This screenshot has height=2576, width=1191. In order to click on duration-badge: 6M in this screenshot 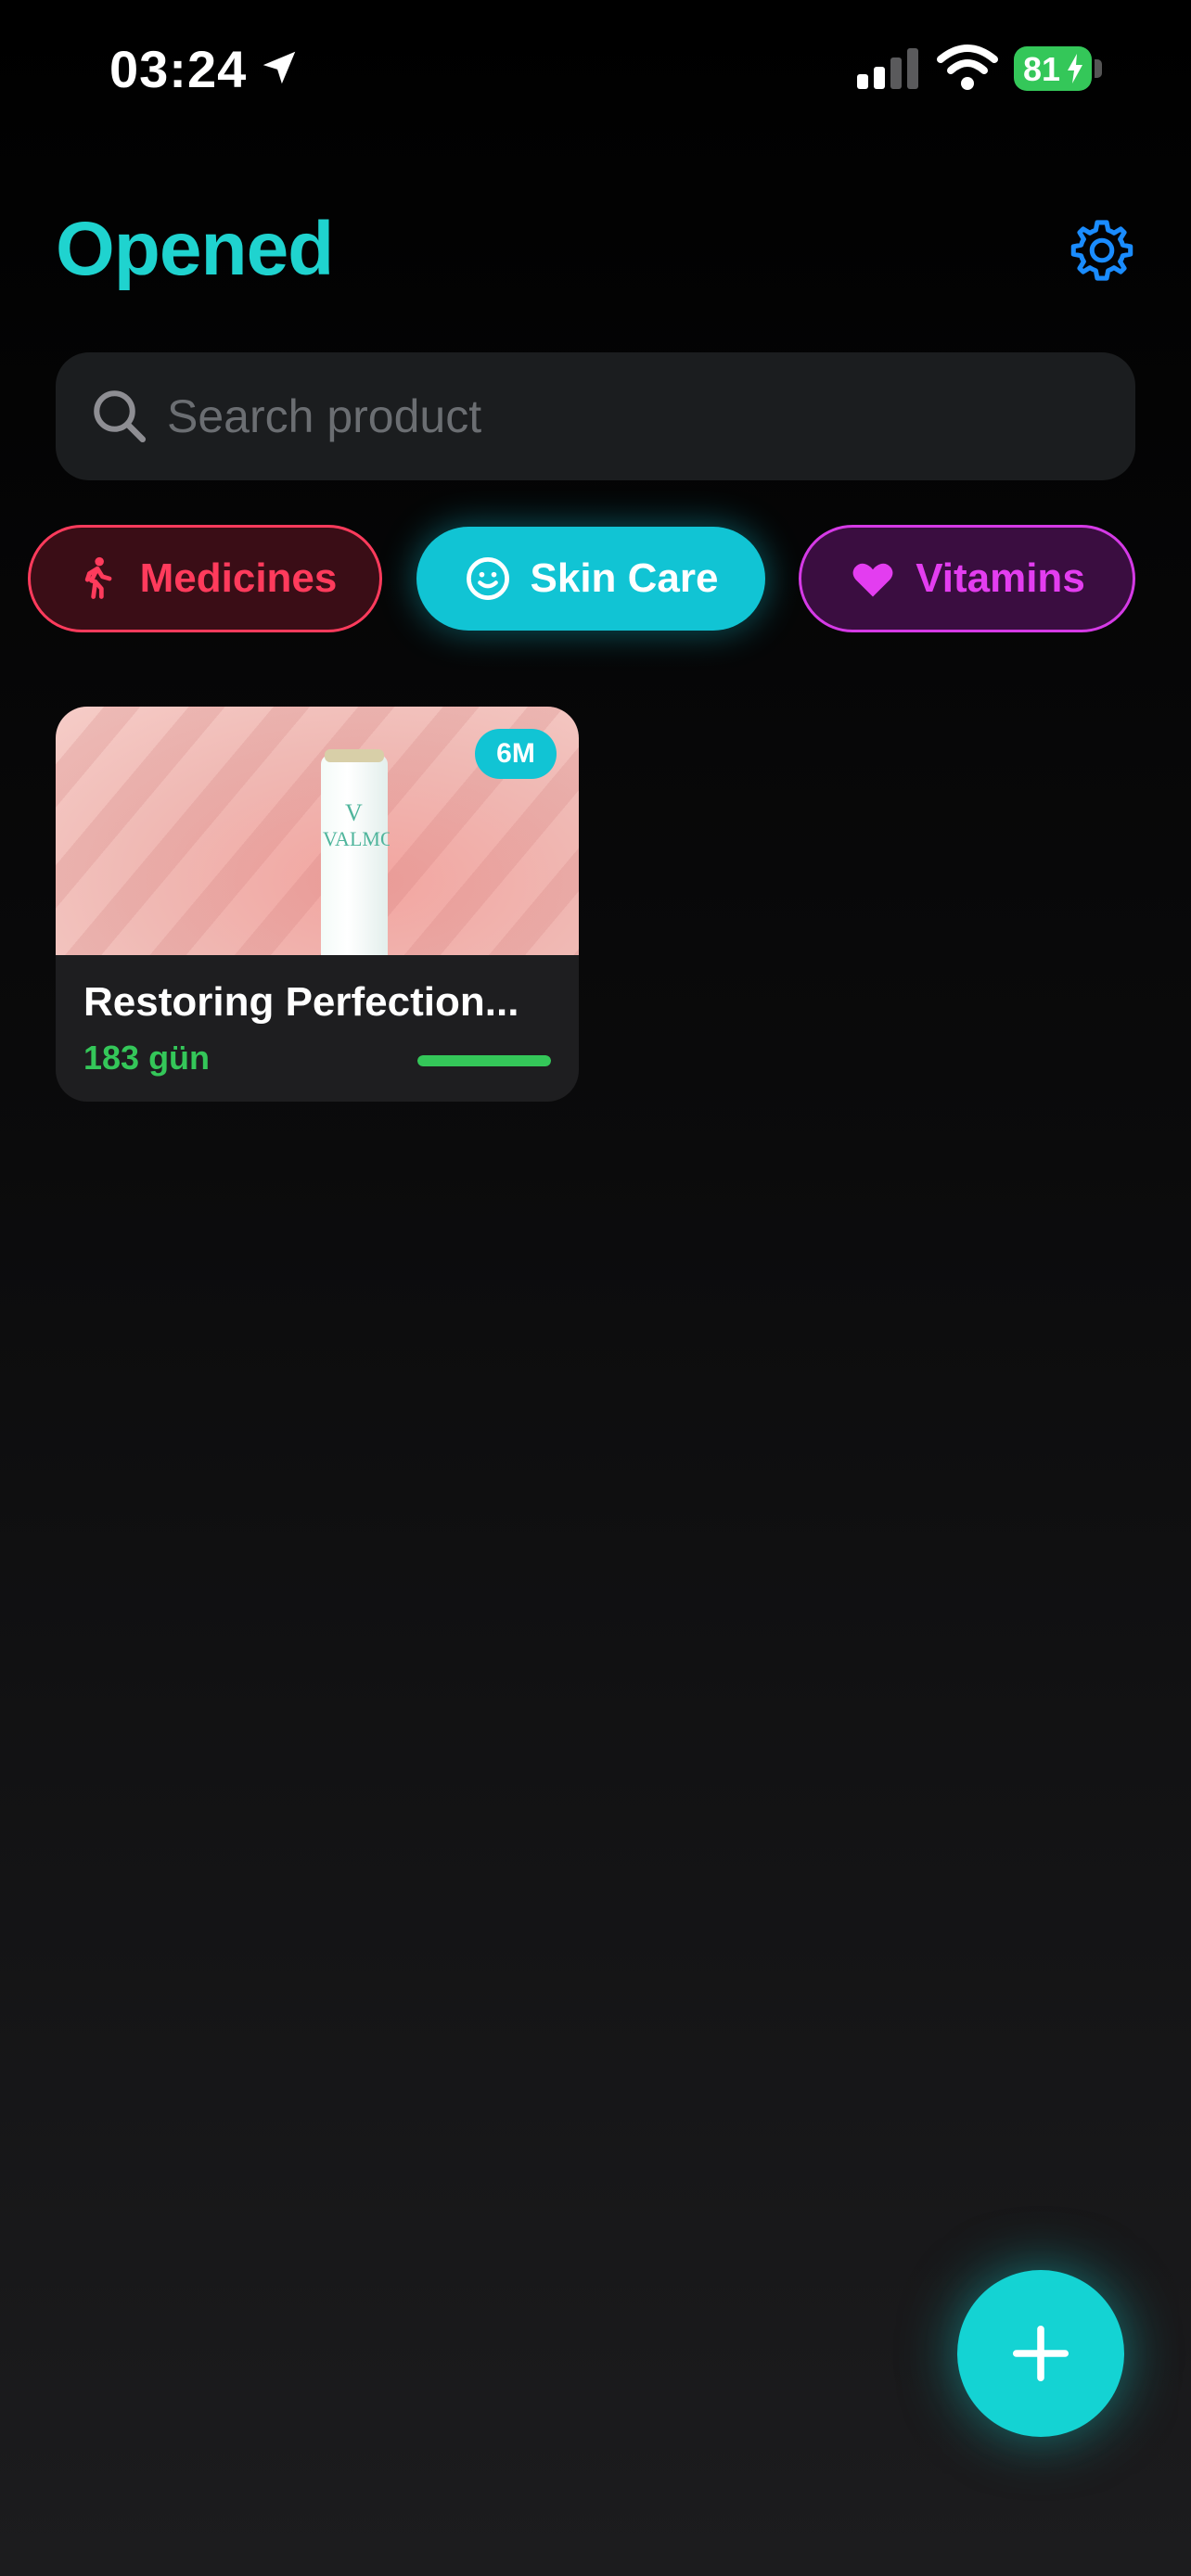, I will do `click(516, 754)`.